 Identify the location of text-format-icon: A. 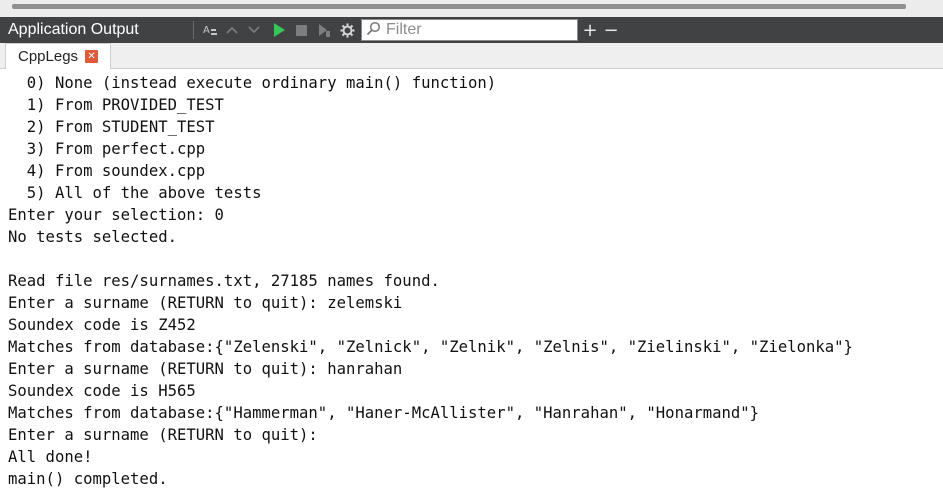
(210, 30).